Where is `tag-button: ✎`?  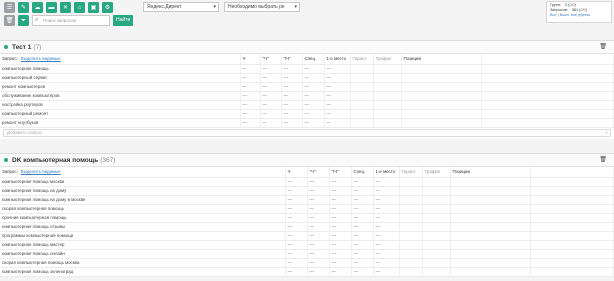
tag-button: ✎ is located at coordinates (23, 7).